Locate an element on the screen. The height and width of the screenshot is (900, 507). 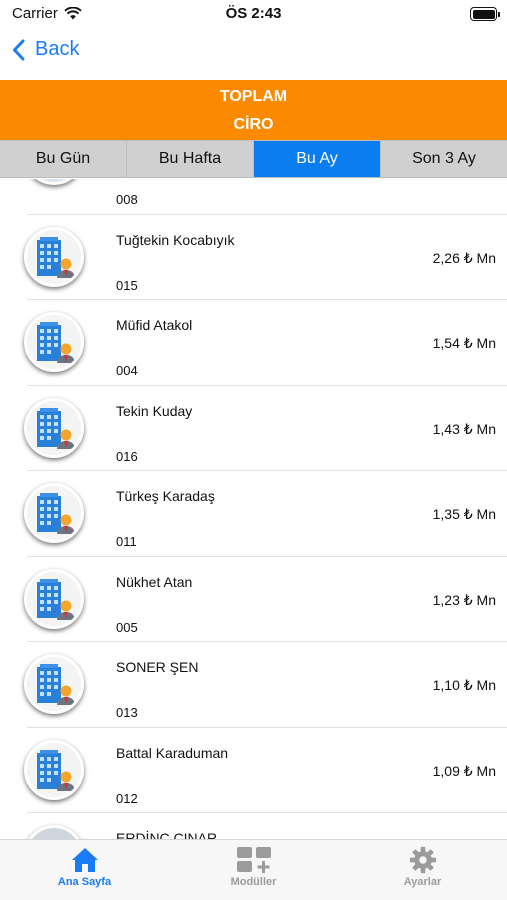
row-name: Battal Karaduman is located at coordinates (172, 752).